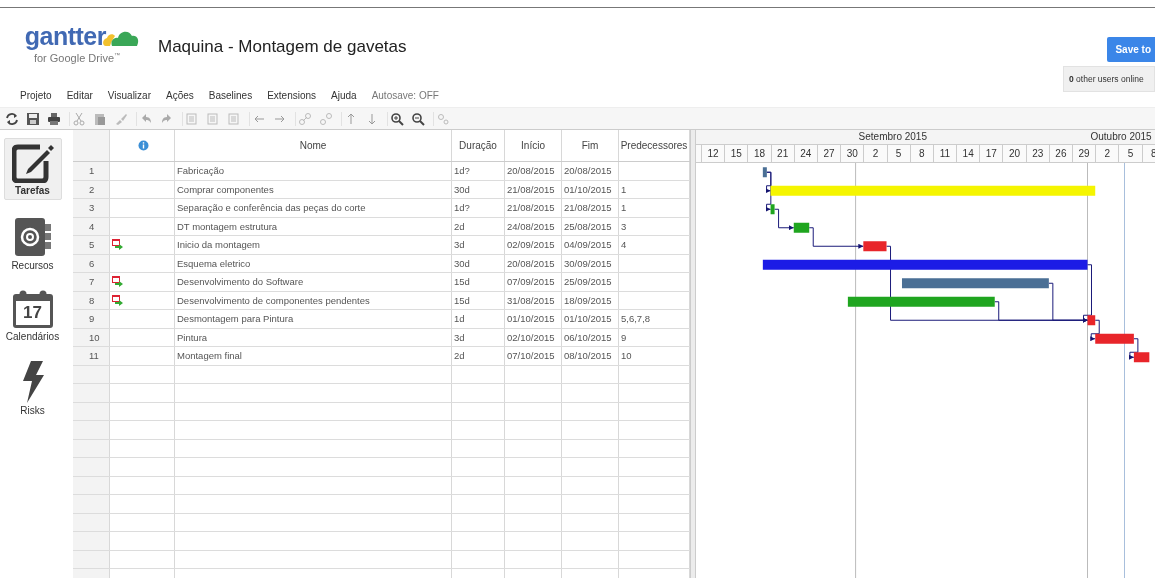 This screenshot has height=578, width=1155. Describe the element at coordinates (313, 263) in the screenshot. I see `task-name-cell: Esquema eletrico` at that location.